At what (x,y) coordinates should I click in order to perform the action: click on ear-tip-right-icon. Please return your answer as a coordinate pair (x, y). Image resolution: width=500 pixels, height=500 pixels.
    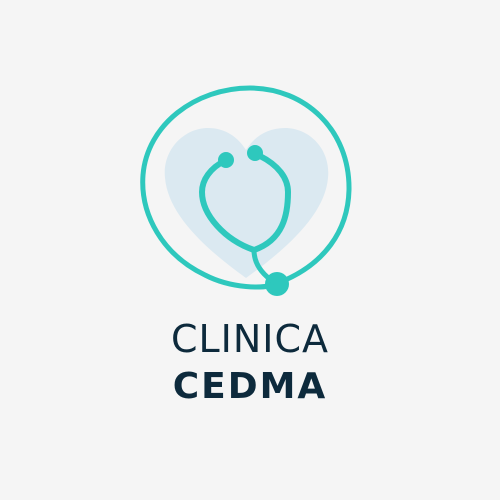
    Looking at the image, I should click on (255, 153).